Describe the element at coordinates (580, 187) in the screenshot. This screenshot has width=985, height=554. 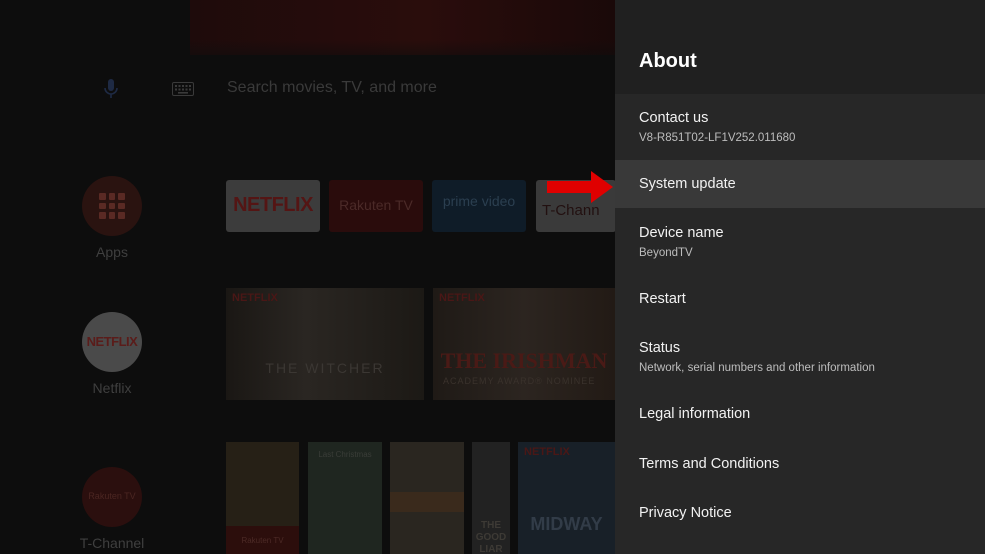
I see `red-arrow-icon` at that location.